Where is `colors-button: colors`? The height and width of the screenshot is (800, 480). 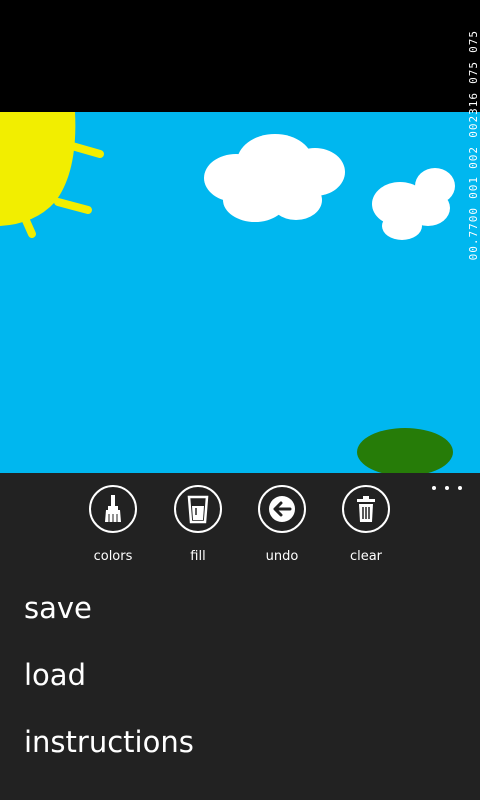 colors-button: colors is located at coordinates (113, 524).